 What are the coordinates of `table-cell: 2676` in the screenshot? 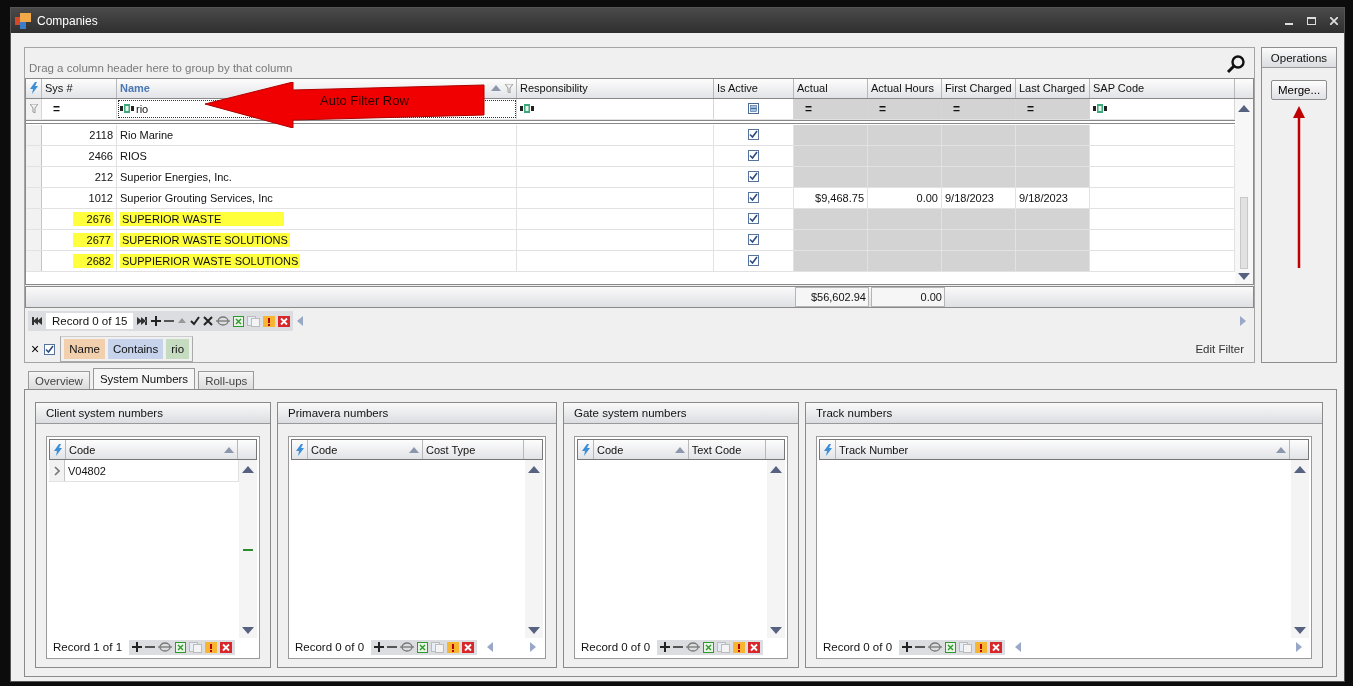 It's located at (79, 218).